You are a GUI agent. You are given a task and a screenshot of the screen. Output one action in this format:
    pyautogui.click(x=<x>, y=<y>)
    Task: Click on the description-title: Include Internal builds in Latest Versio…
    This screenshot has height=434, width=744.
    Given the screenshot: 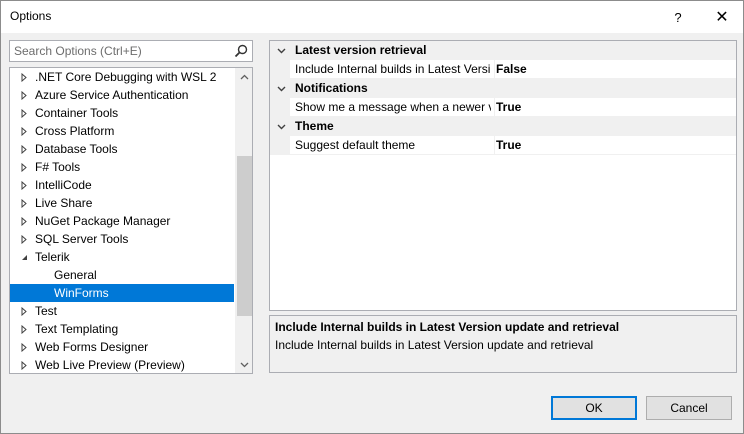 What is the action you would take?
    pyautogui.click(x=447, y=327)
    